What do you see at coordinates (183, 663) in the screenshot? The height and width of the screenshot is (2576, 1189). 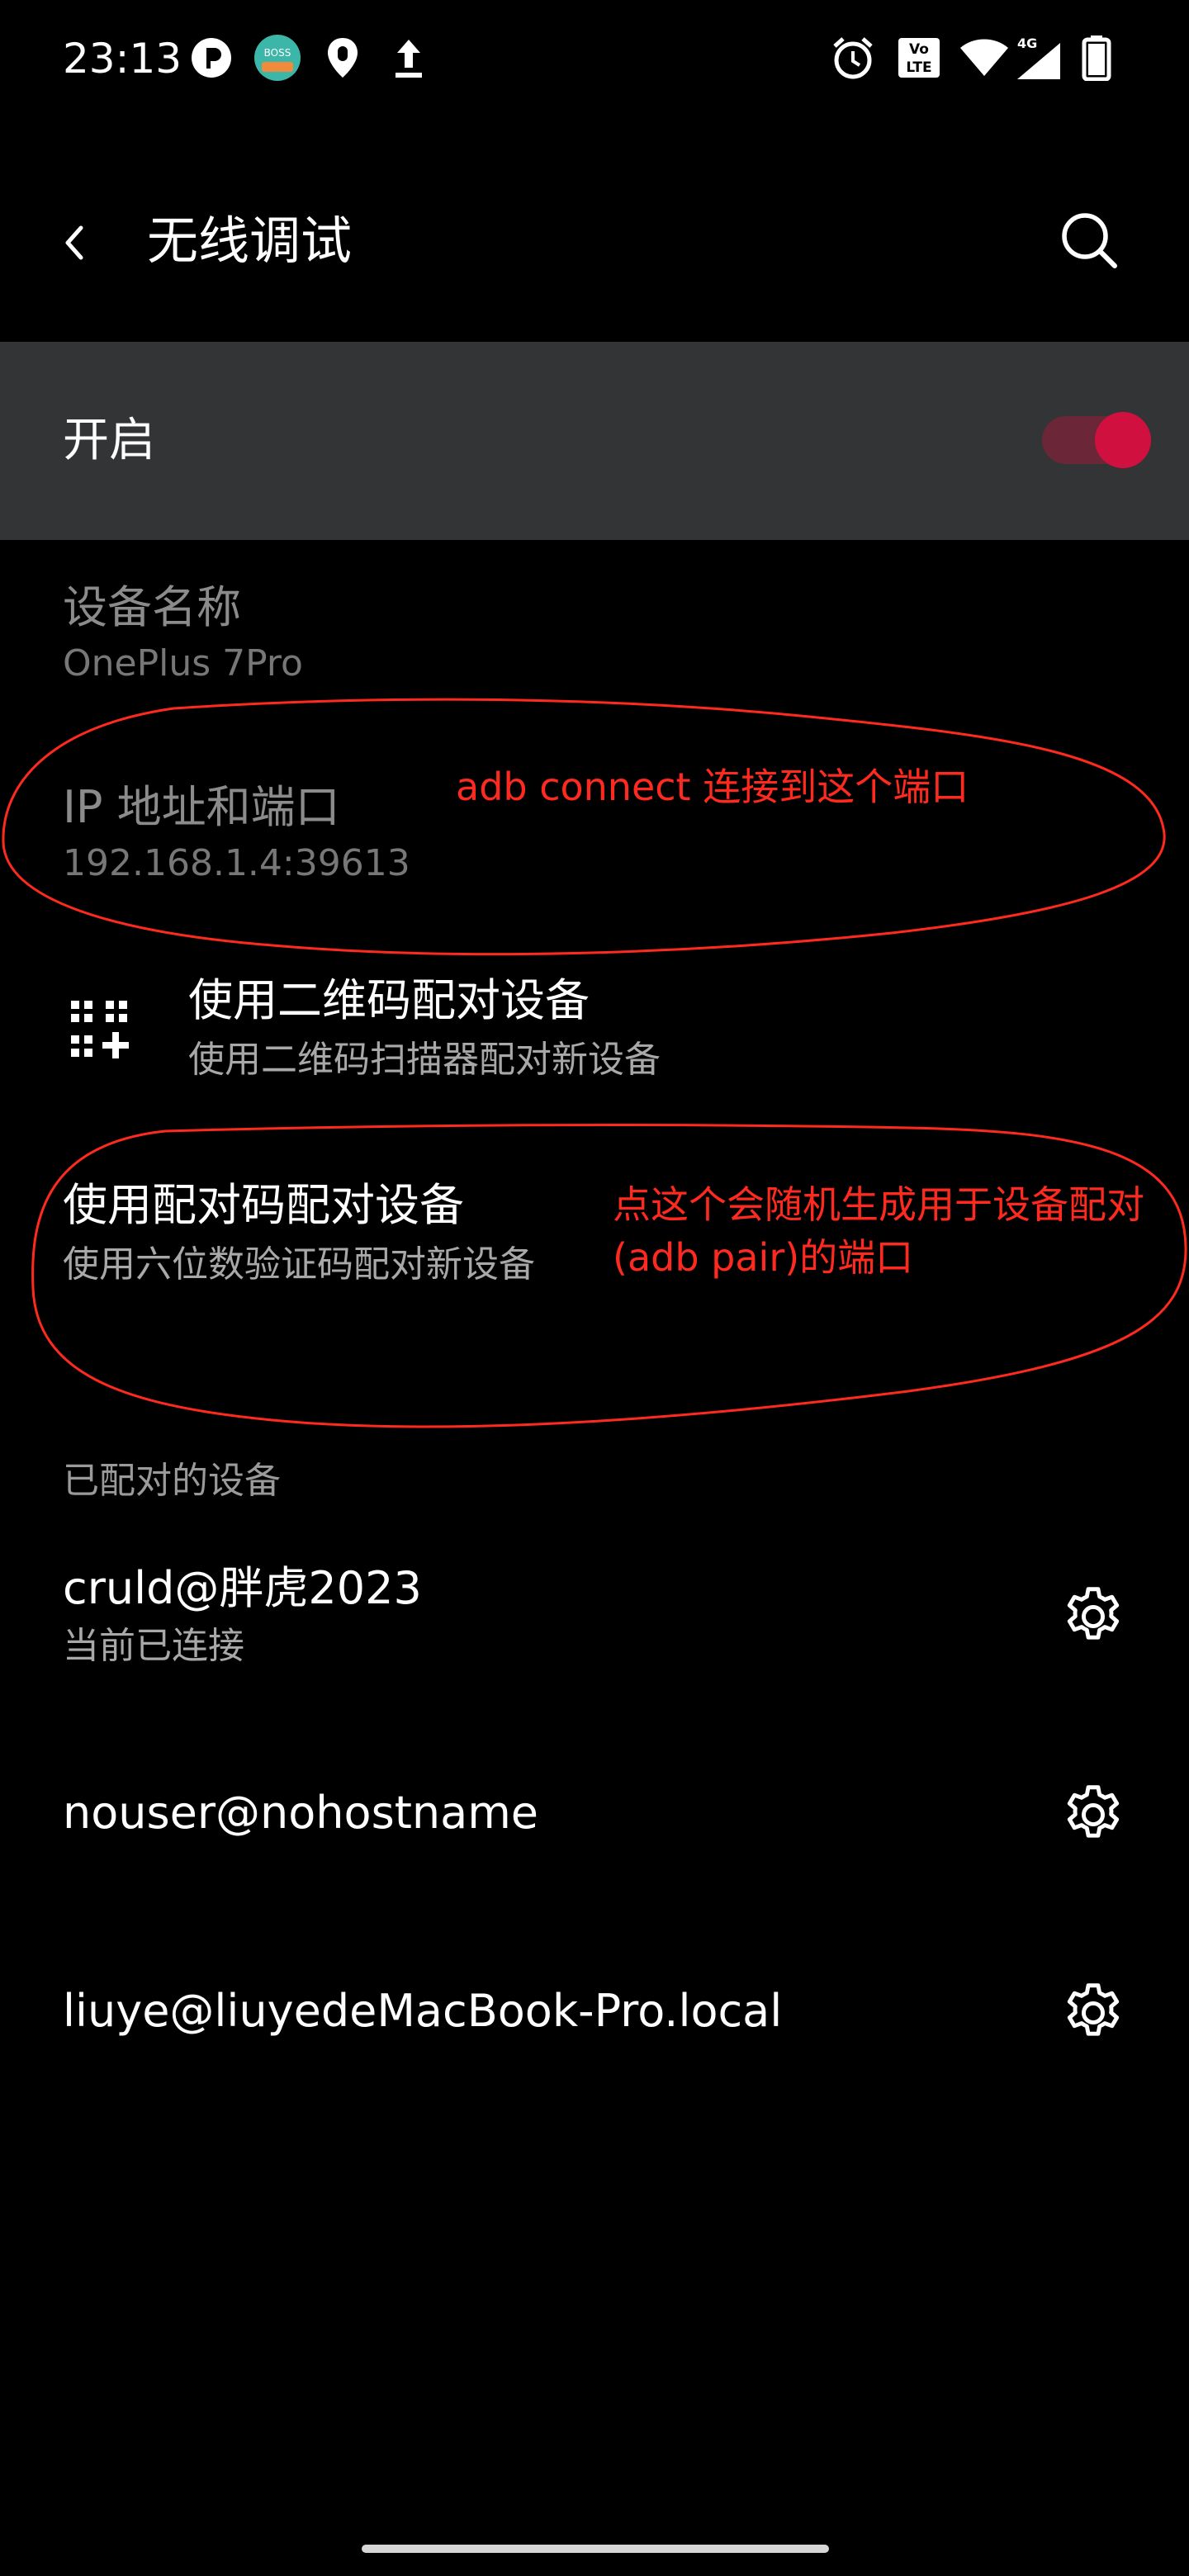 I see `device-name-value: OnePlus 7Pro` at bounding box center [183, 663].